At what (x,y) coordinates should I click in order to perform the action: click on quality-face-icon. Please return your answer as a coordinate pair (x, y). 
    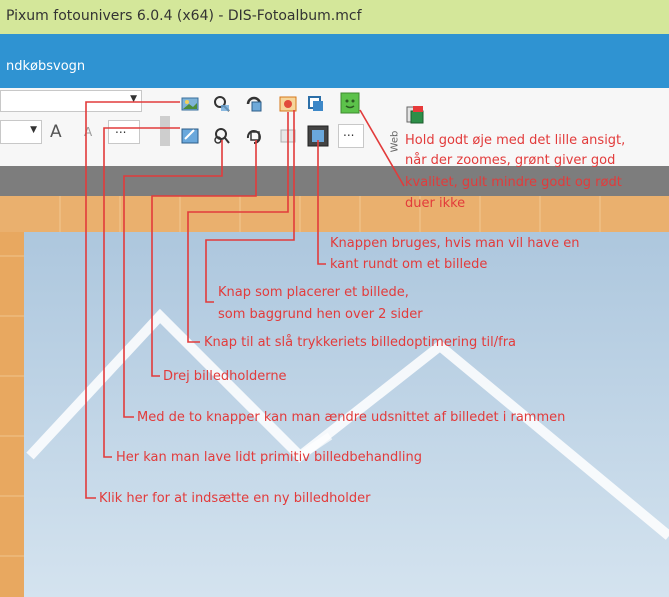
    Looking at the image, I should click on (350, 103).